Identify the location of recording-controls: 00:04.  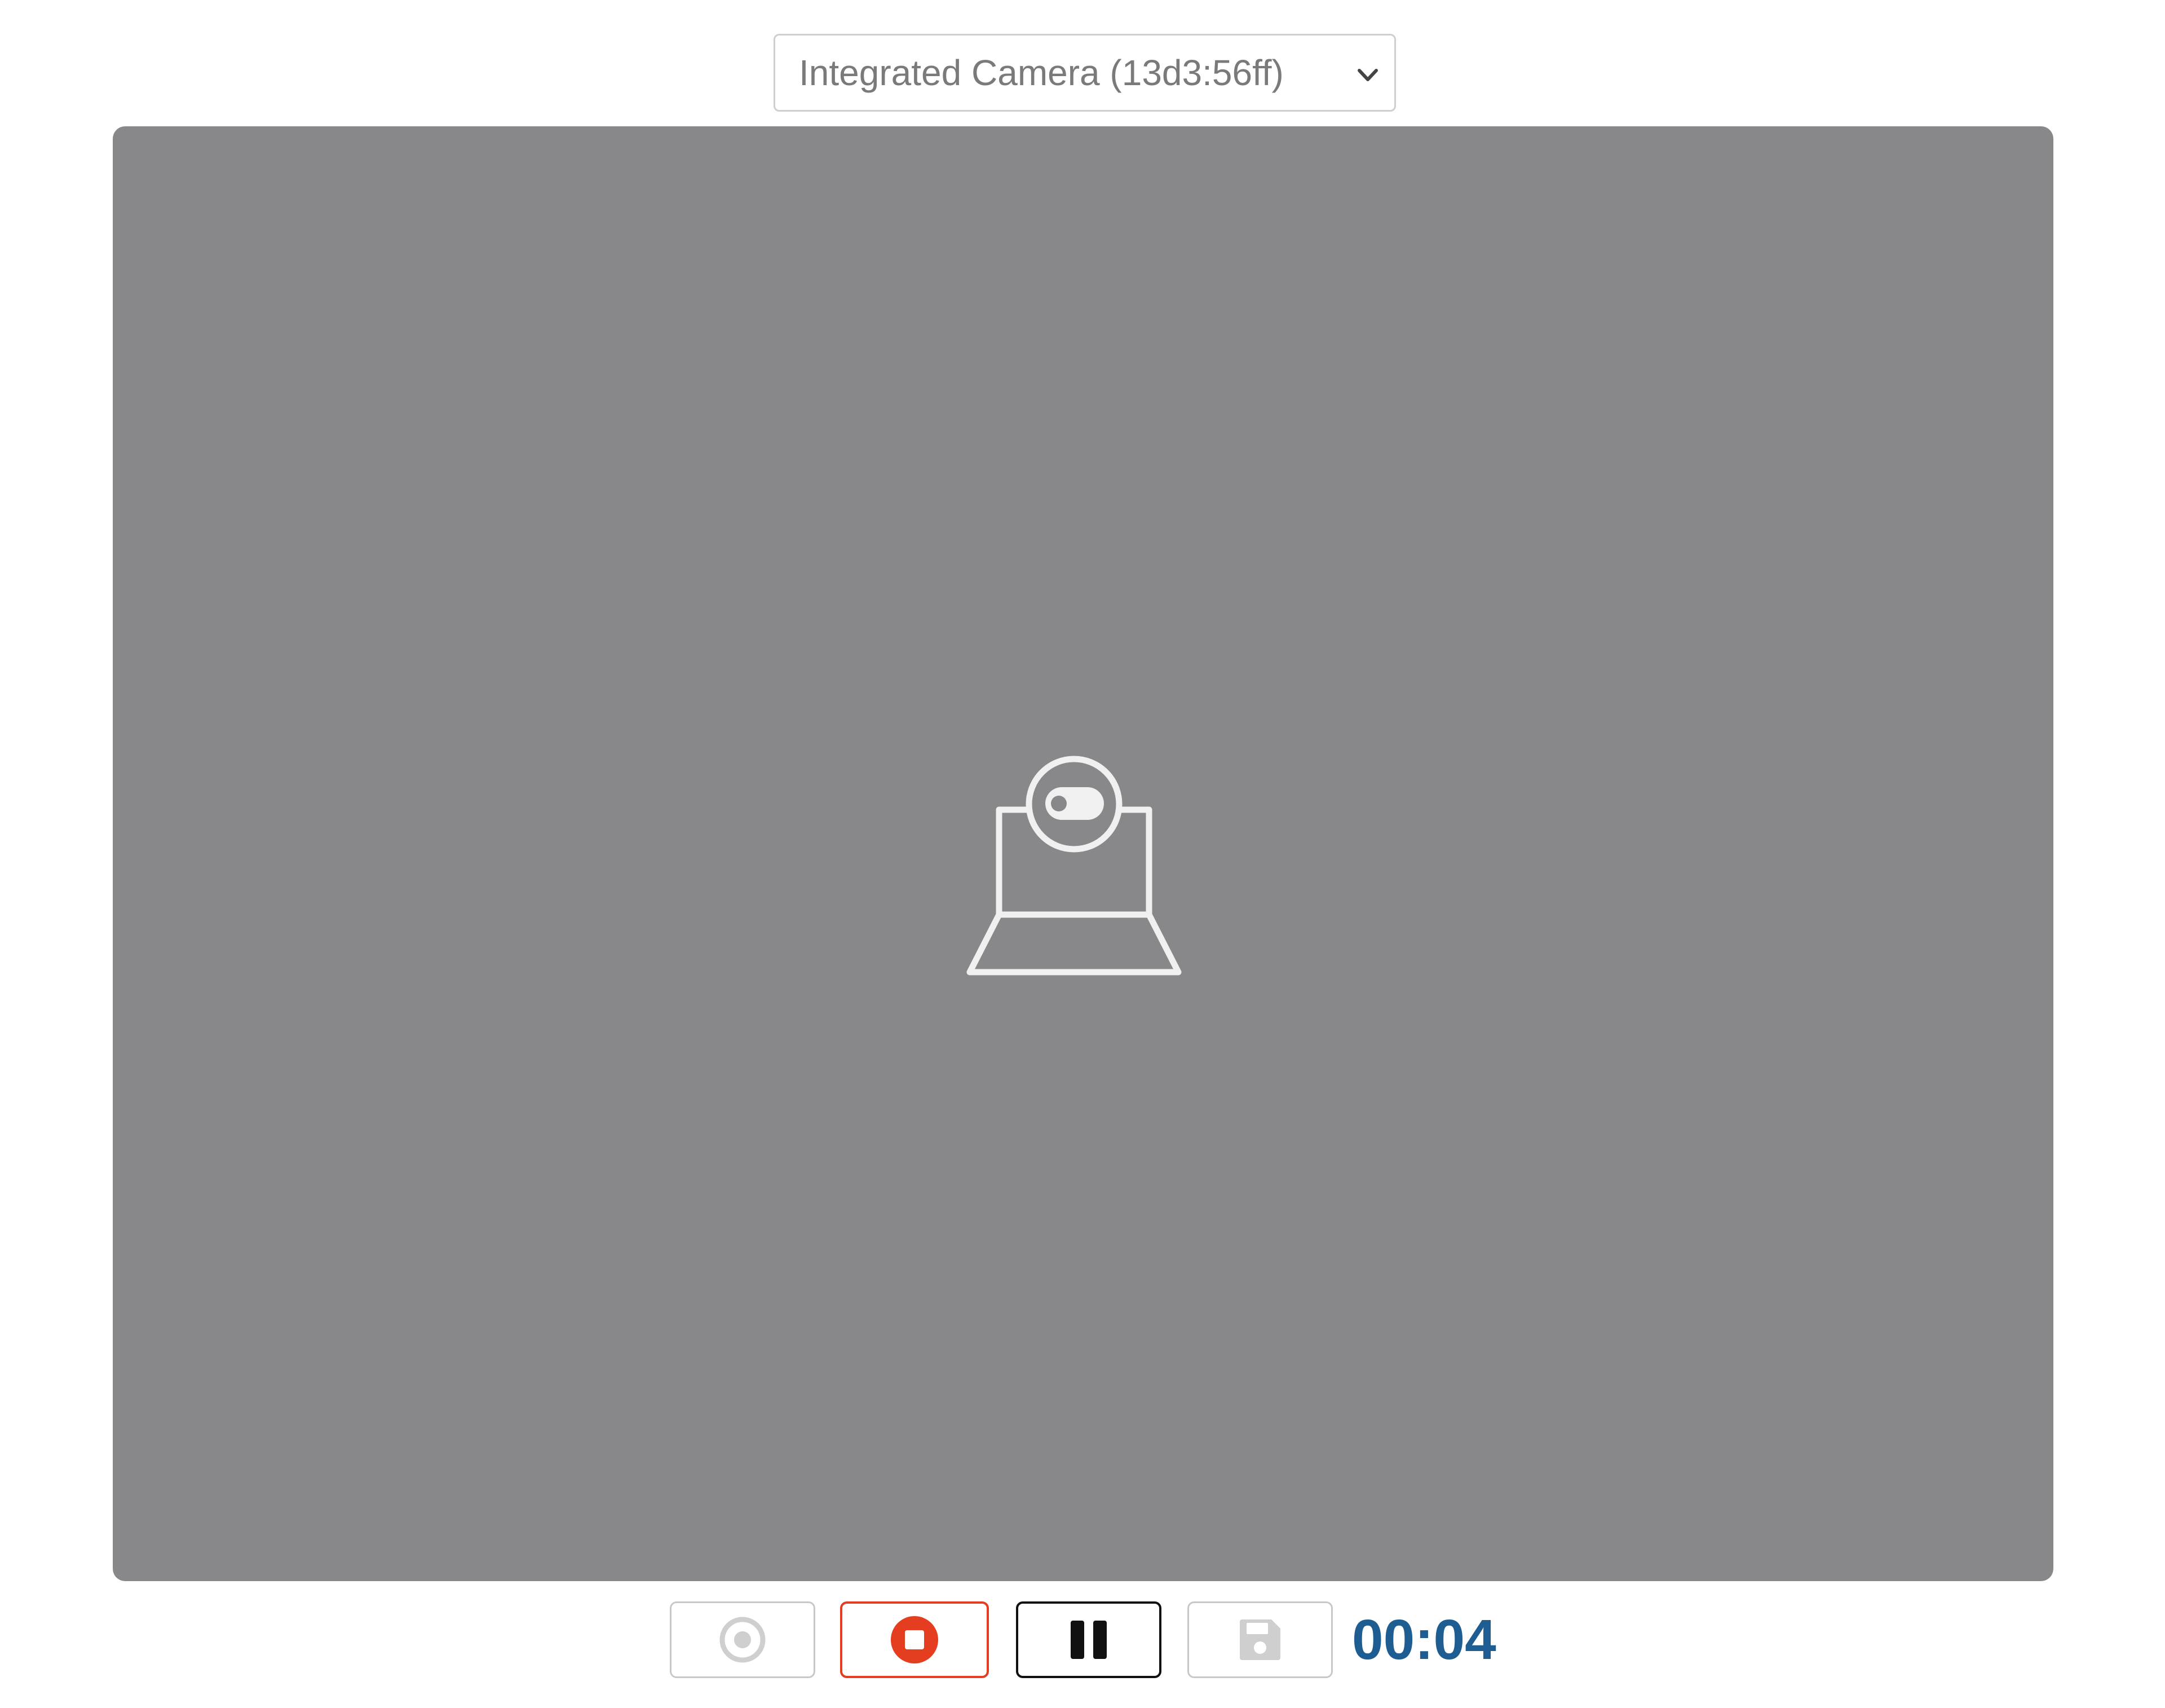
(1082, 1640).